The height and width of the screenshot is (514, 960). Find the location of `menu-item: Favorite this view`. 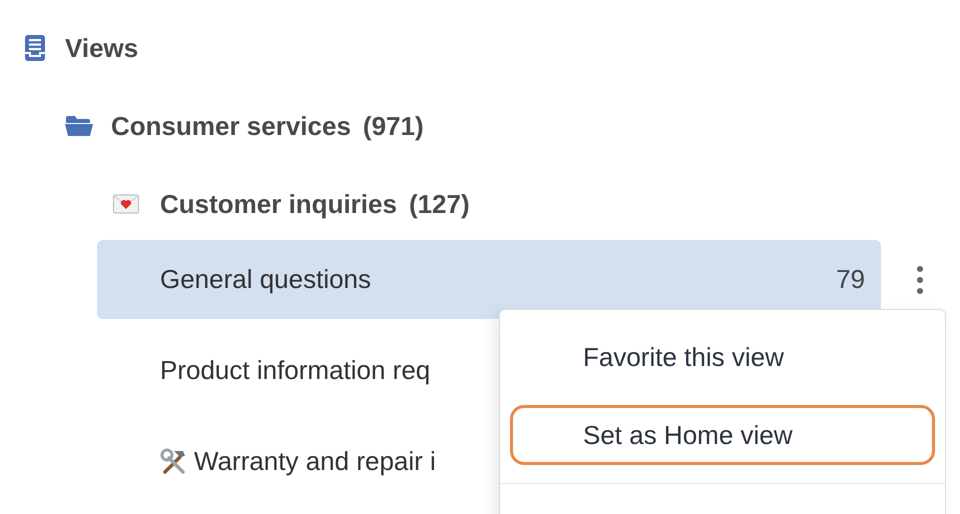

menu-item: Favorite this view is located at coordinates (722, 357).